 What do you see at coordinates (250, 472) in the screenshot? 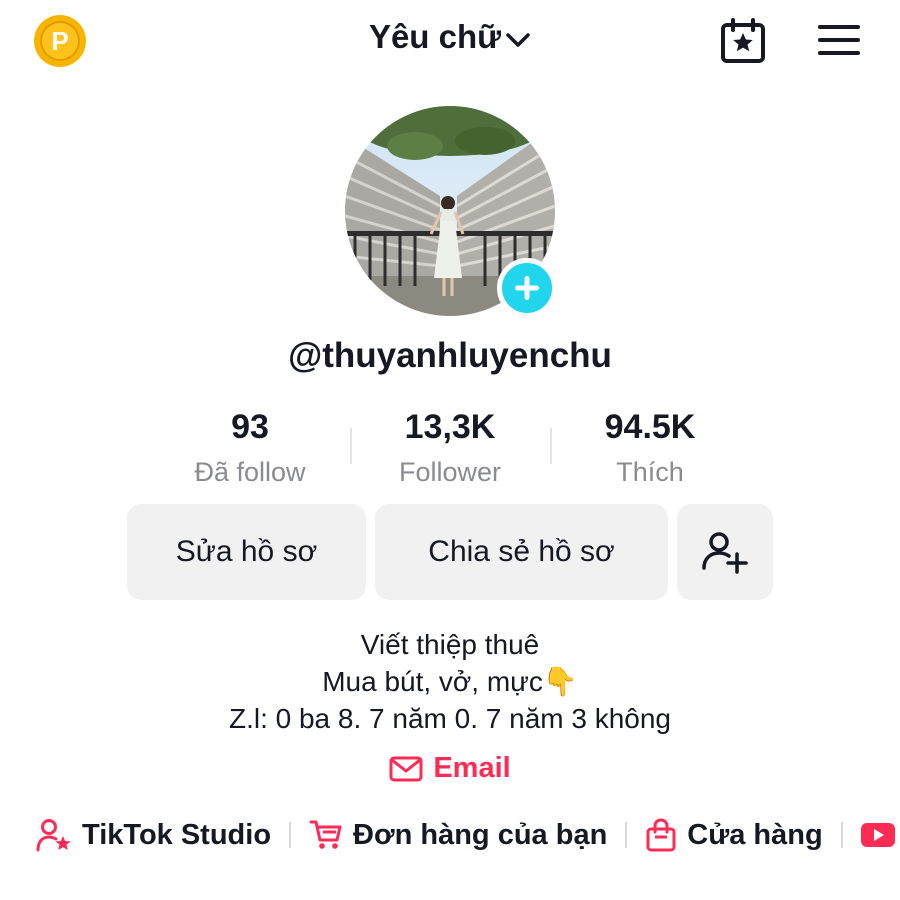
I see `stat-following-label: Đã follow` at bounding box center [250, 472].